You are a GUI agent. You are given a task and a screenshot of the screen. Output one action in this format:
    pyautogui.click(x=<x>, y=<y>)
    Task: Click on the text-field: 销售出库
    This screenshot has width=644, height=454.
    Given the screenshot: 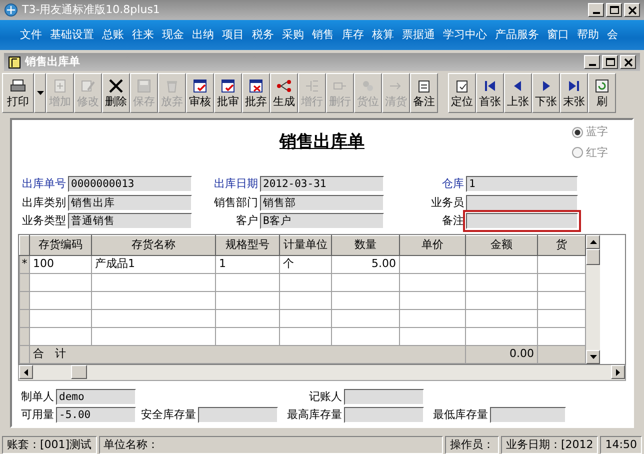 What is the action you would take?
    pyautogui.click(x=130, y=202)
    